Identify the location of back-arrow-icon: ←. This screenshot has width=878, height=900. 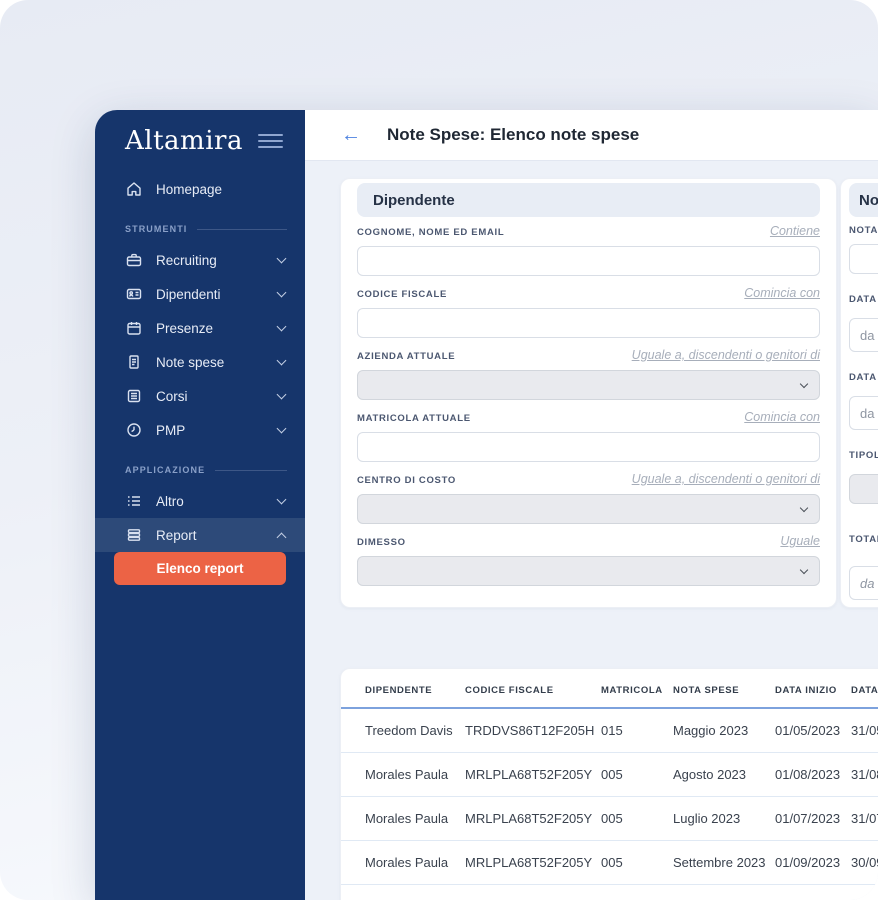
(351, 135).